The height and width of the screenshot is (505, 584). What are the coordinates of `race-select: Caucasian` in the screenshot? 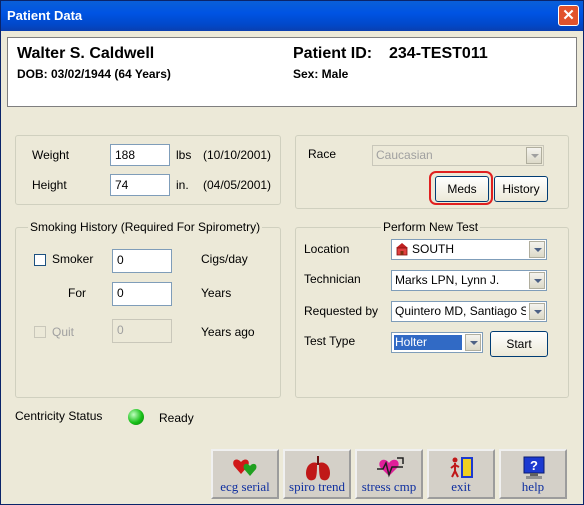 It's located at (458, 155).